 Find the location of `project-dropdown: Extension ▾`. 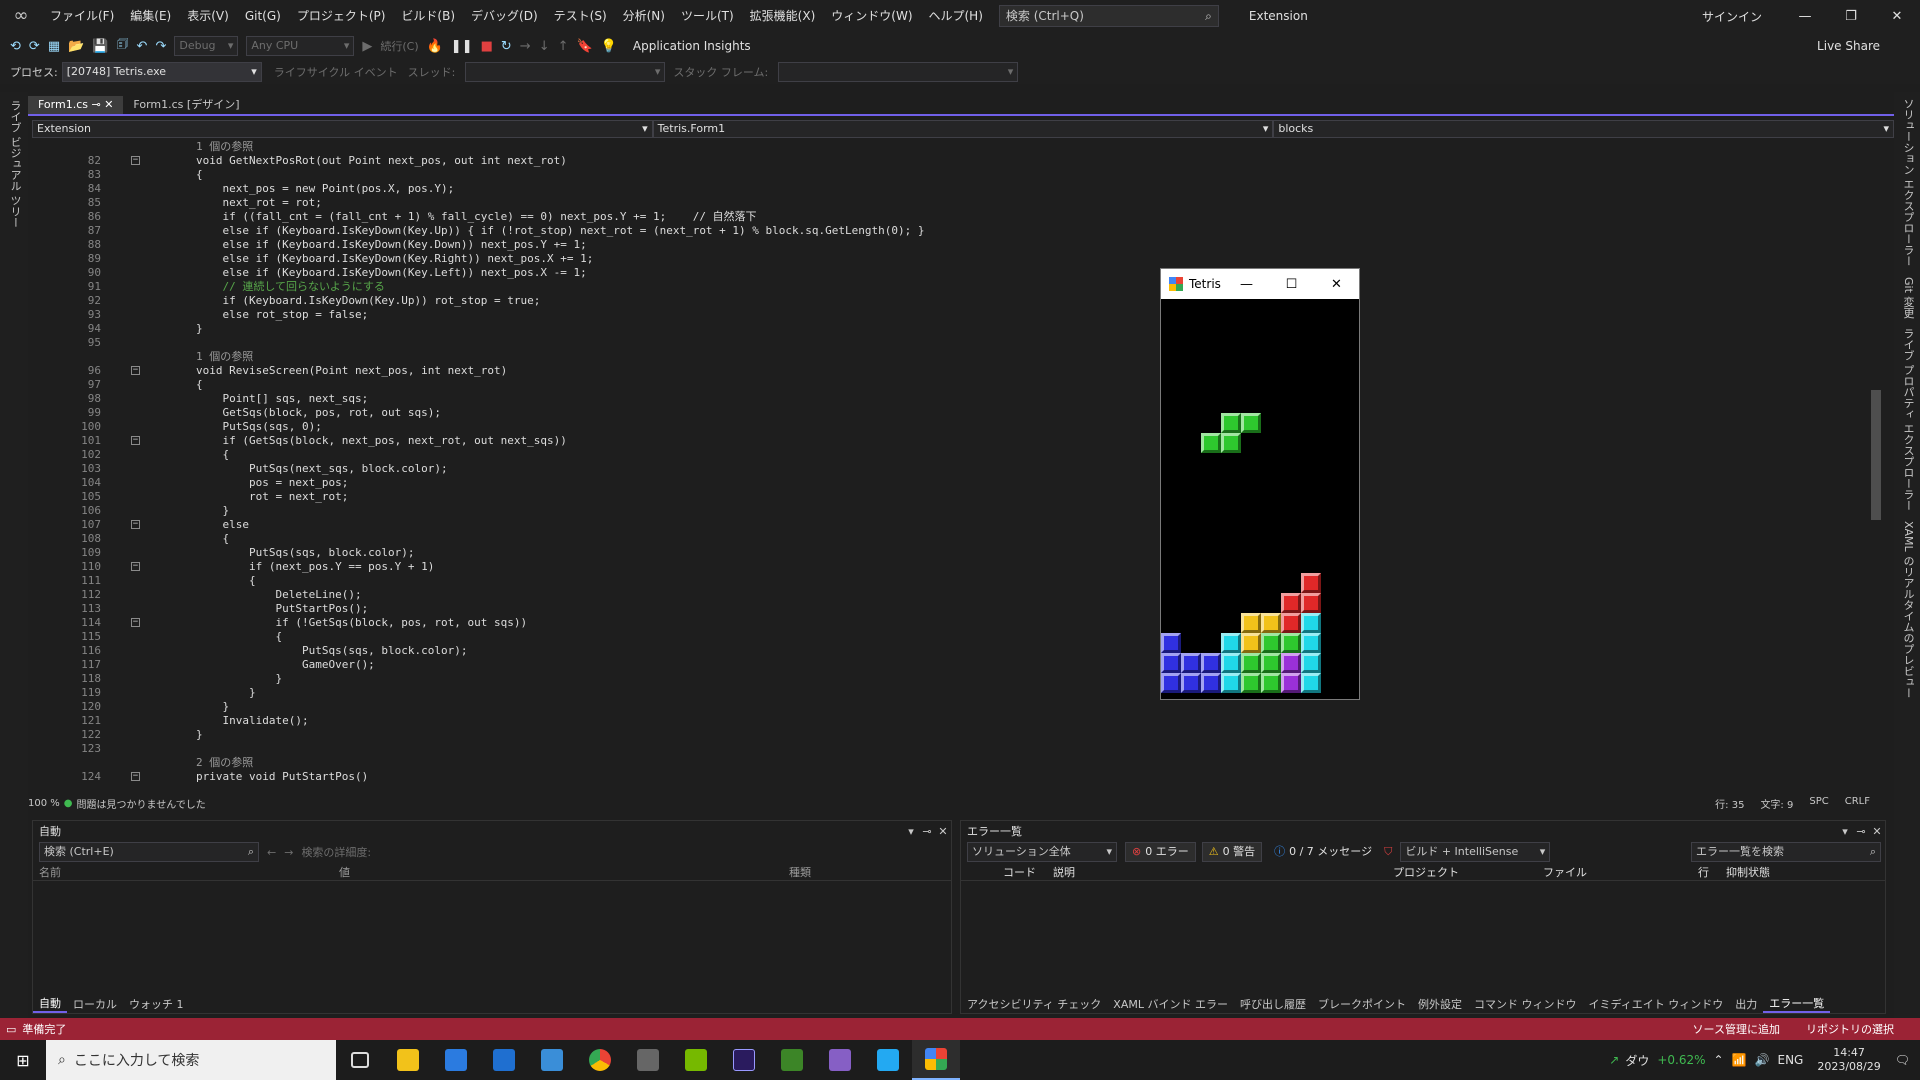

project-dropdown: Extension ▾ is located at coordinates (342, 129).